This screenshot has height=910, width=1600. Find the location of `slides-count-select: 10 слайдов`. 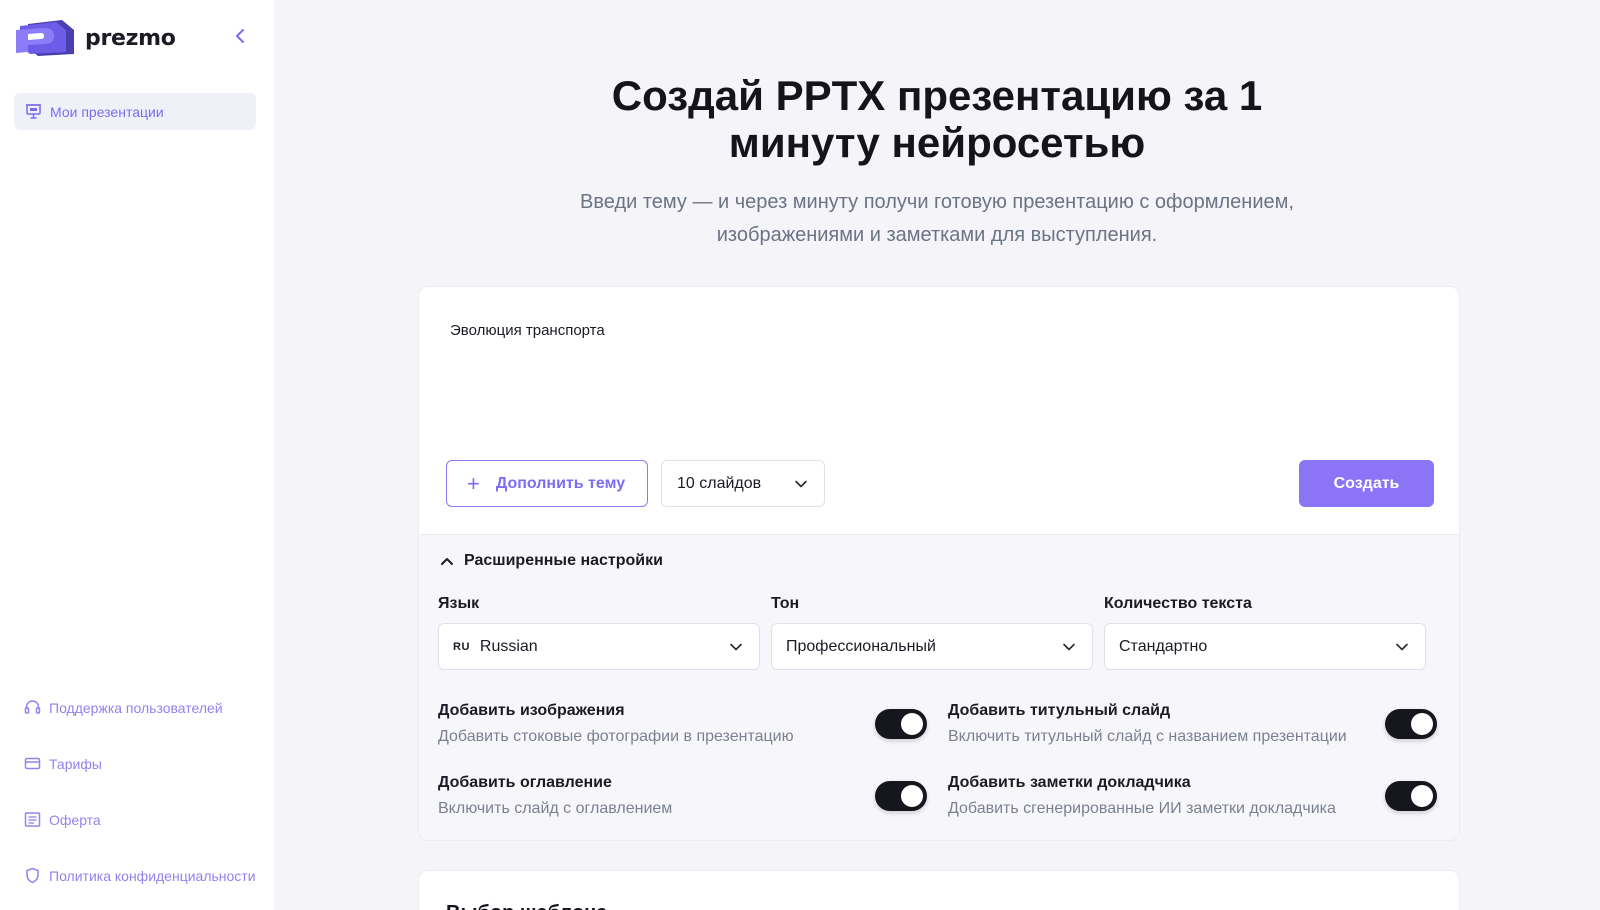

slides-count-select: 10 слайдов is located at coordinates (743, 483).